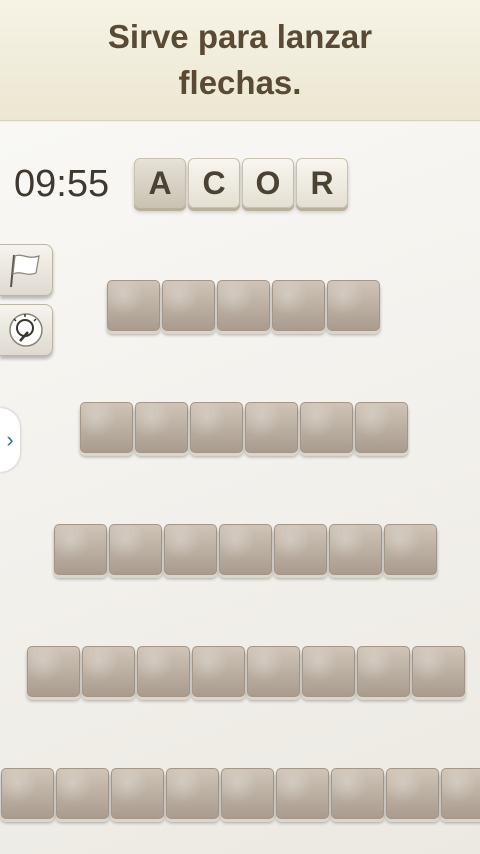 The image size is (480, 854). I want to click on timer: 09:55, so click(62, 184).